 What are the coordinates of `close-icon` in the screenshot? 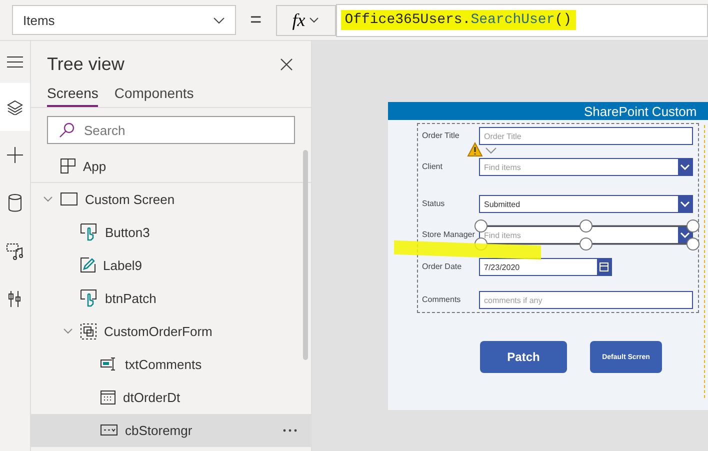 It's located at (286, 64).